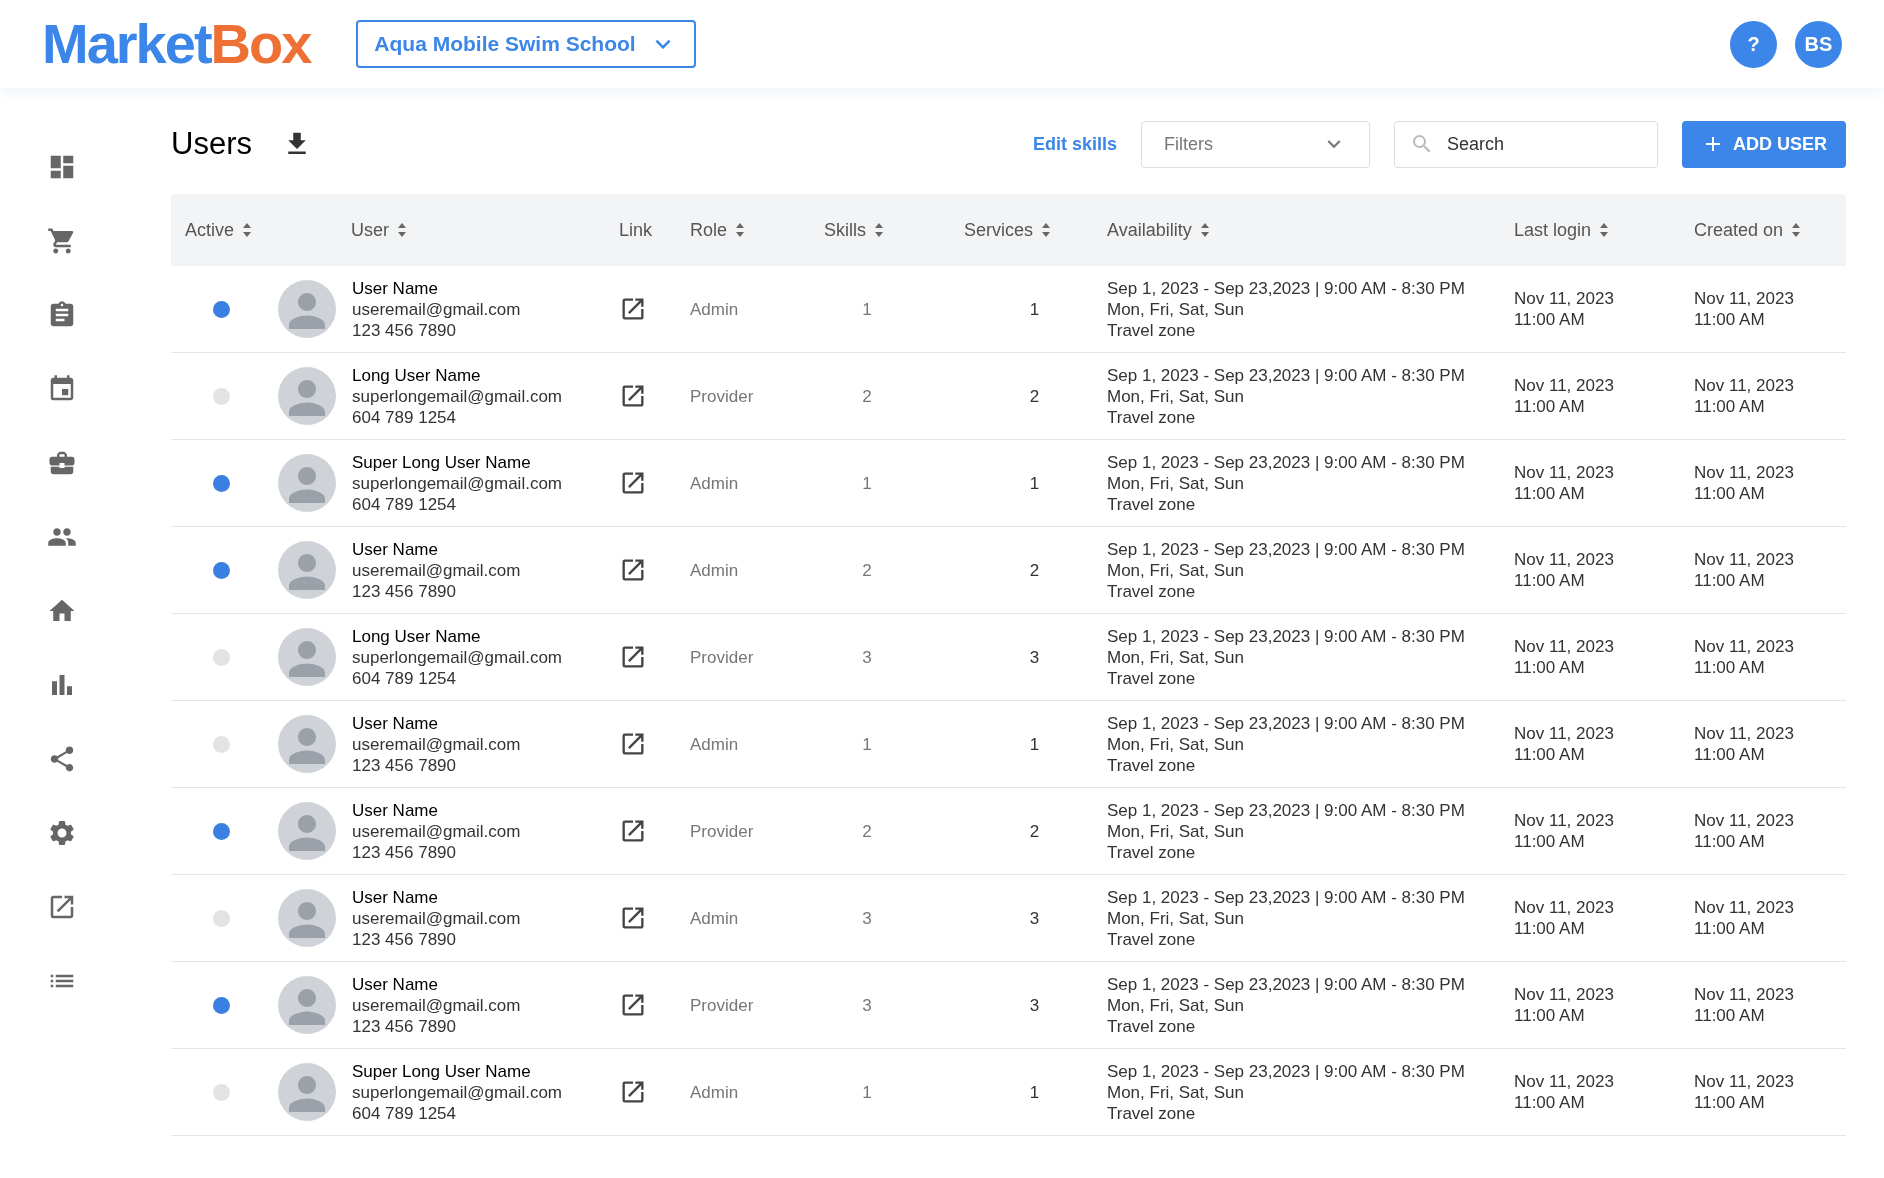  I want to click on logo-text: Market, so click(126, 44).